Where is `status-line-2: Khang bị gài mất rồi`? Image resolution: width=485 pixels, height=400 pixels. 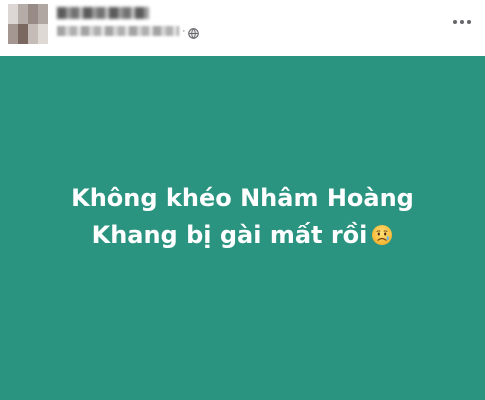 status-line-2: Khang bị gài mất rồi is located at coordinates (243, 235).